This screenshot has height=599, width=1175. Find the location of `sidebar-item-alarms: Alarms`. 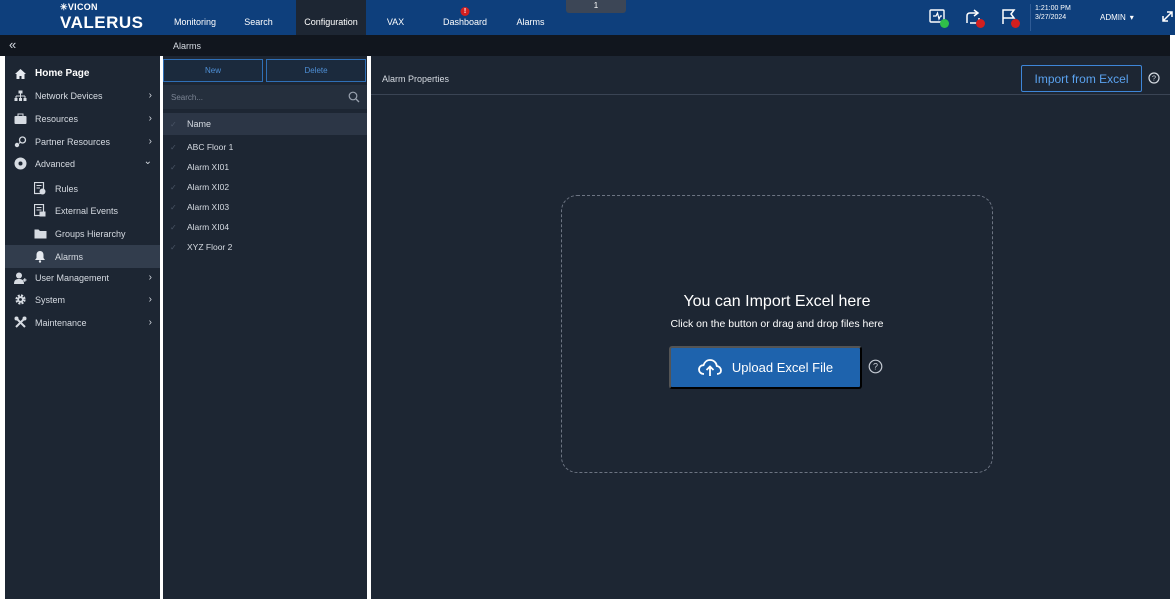

sidebar-item-alarms: Alarms is located at coordinates (82, 256).